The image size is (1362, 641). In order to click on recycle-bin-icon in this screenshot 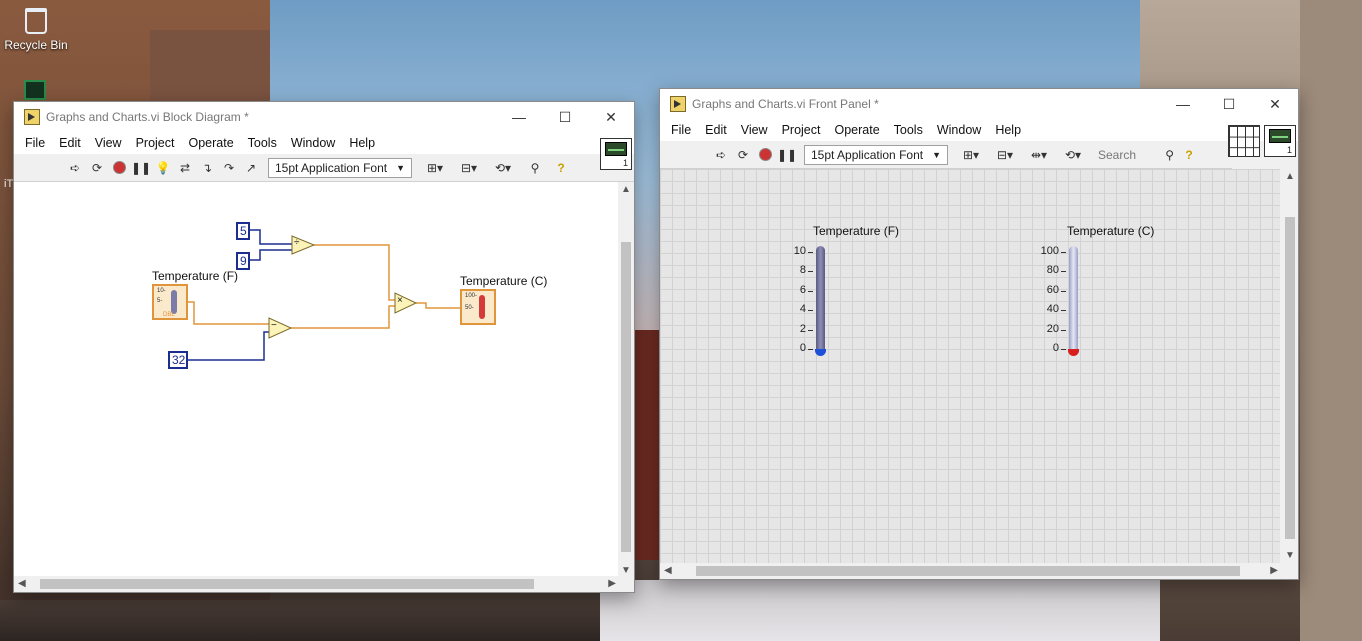, I will do `click(36, 21)`.